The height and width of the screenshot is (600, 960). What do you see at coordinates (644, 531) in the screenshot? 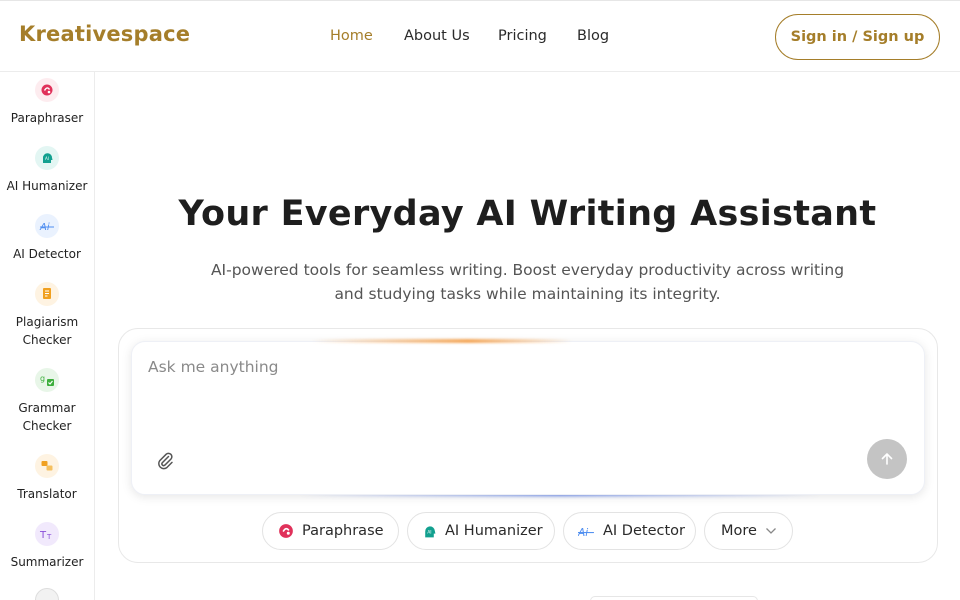
I see `chip-label: AI Detector` at bounding box center [644, 531].